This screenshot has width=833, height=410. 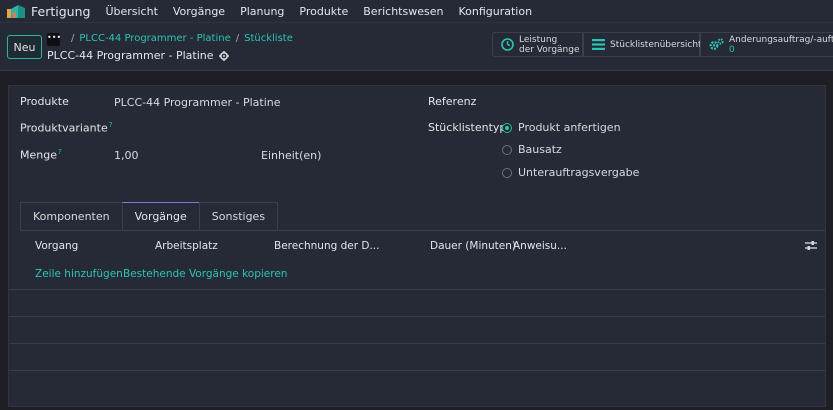 I want to click on bom-type-radio-normal: Produkt anfertigen, so click(x=561, y=127).